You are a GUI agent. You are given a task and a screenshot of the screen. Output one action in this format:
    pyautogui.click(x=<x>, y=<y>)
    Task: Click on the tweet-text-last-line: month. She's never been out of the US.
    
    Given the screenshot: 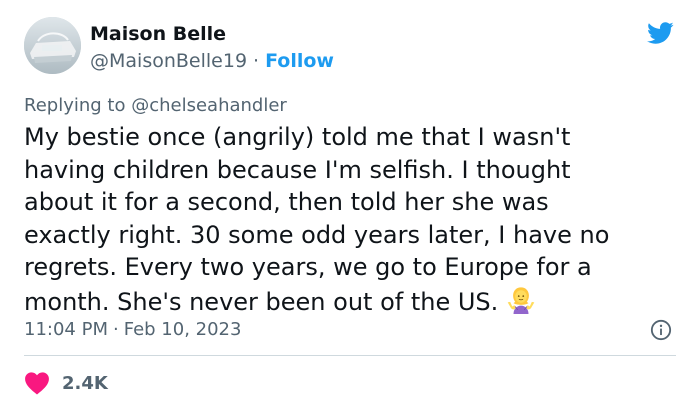 What is the action you would take?
    pyautogui.click(x=354, y=301)
    